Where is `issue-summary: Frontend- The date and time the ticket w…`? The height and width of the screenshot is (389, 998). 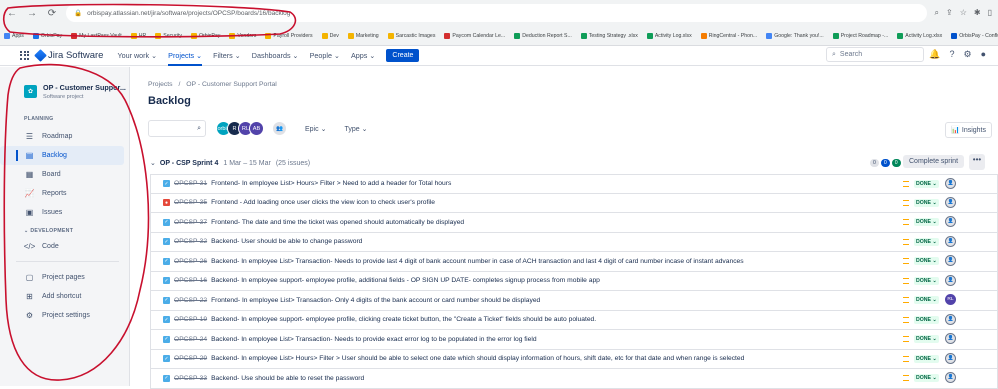
issue-summary: Frontend- The date and time the ticket w… is located at coordinates (337, 222).